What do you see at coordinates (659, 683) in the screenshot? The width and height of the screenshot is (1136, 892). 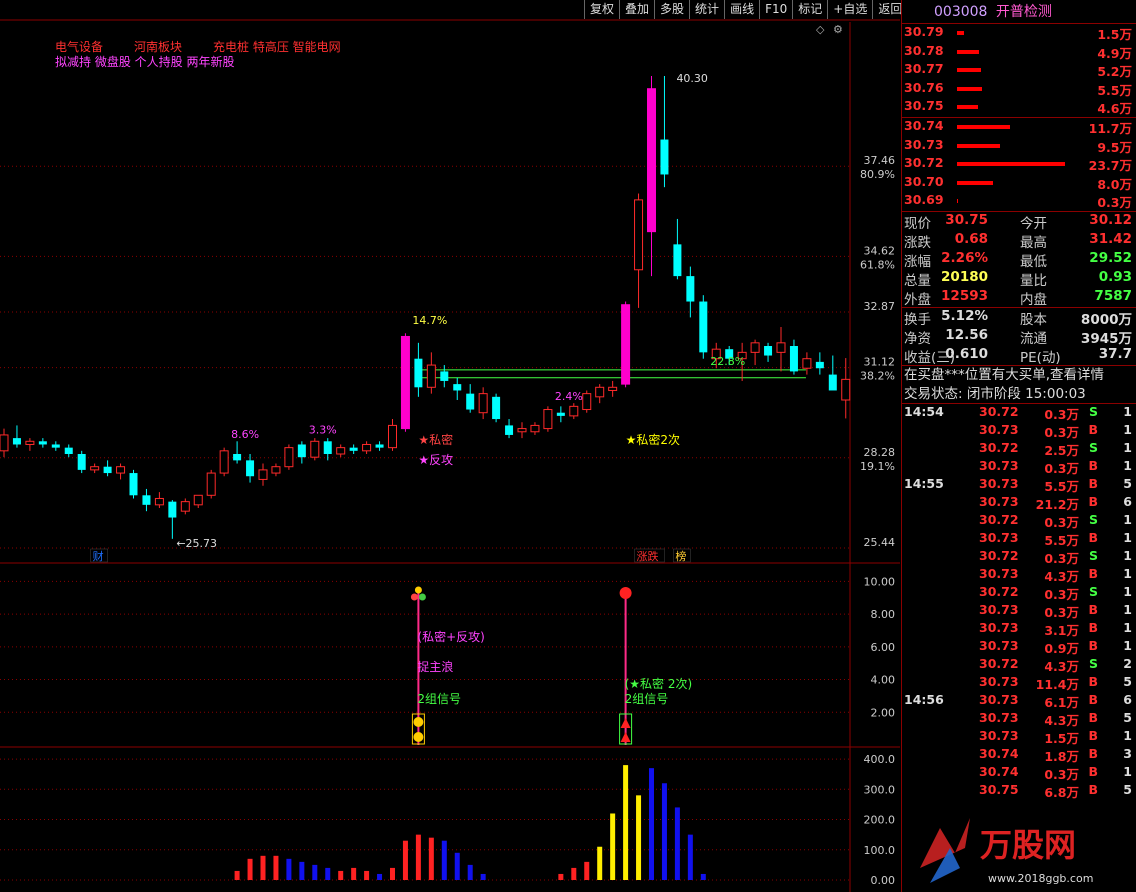 I see `indicator-signal-text: (★私密 2次)` at bounding box center [659, 683].